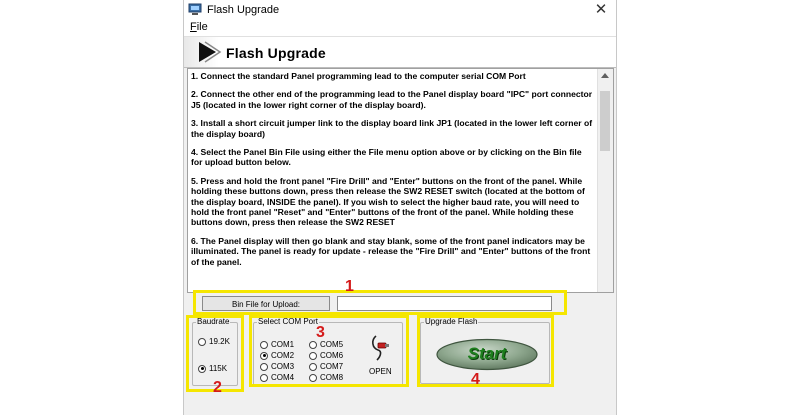 This screenshot has width=800, height=415. What do you see at coordinates (202, 27) in the screenshot?
I see `menu-file-rest: ile` at bounding box center [202, 27].